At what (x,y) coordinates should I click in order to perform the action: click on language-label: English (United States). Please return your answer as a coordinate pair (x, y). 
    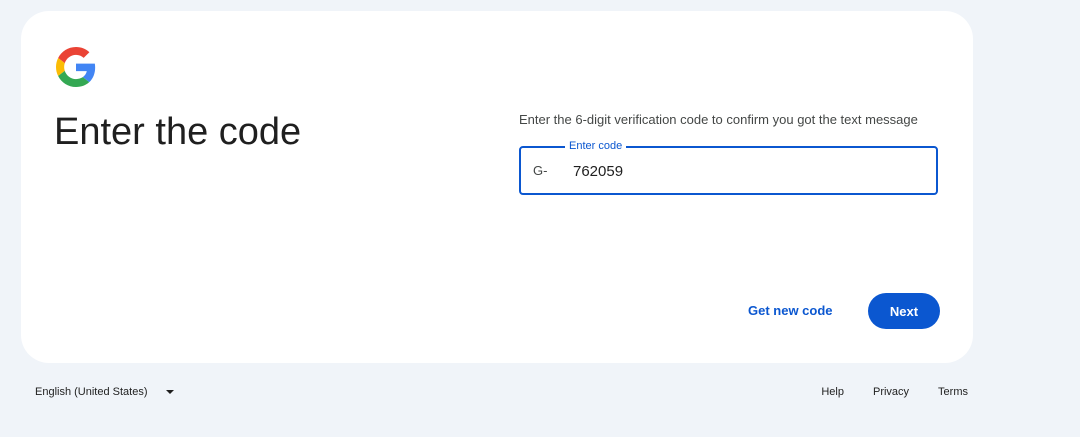
    Looking at the image, I should click on (91, 392).